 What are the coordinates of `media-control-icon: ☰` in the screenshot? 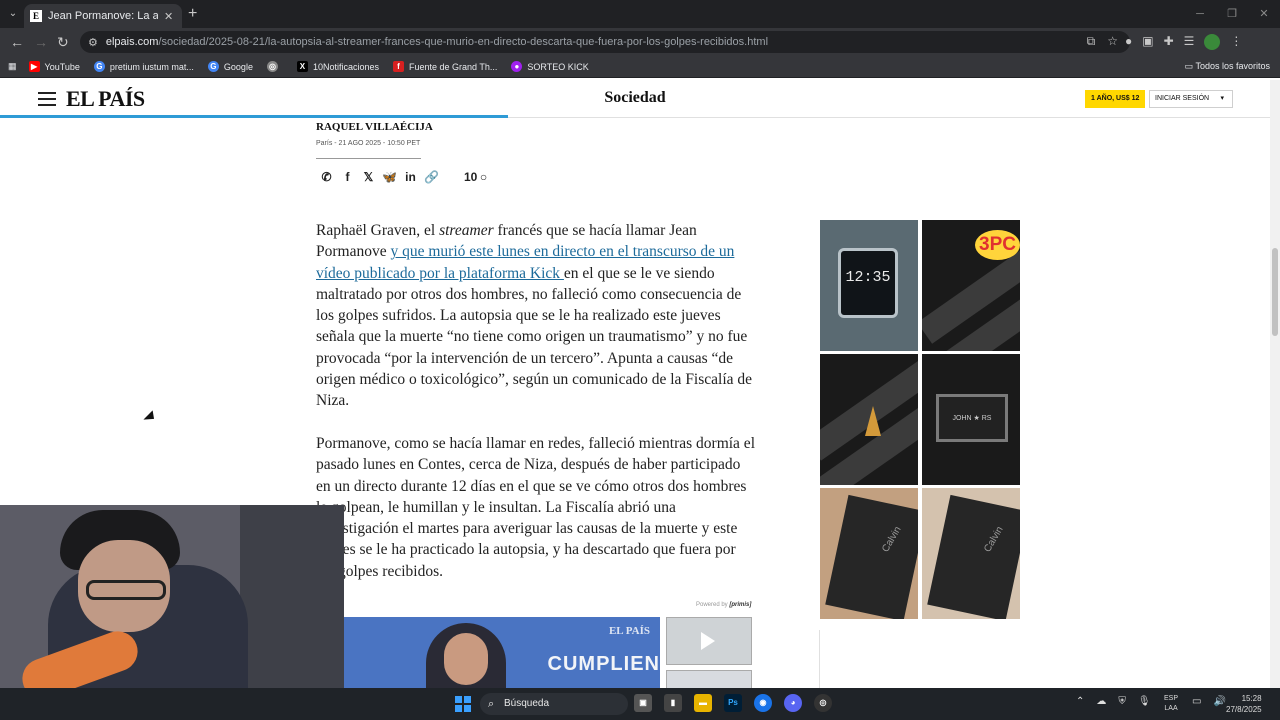 It's located at (1189, 42).